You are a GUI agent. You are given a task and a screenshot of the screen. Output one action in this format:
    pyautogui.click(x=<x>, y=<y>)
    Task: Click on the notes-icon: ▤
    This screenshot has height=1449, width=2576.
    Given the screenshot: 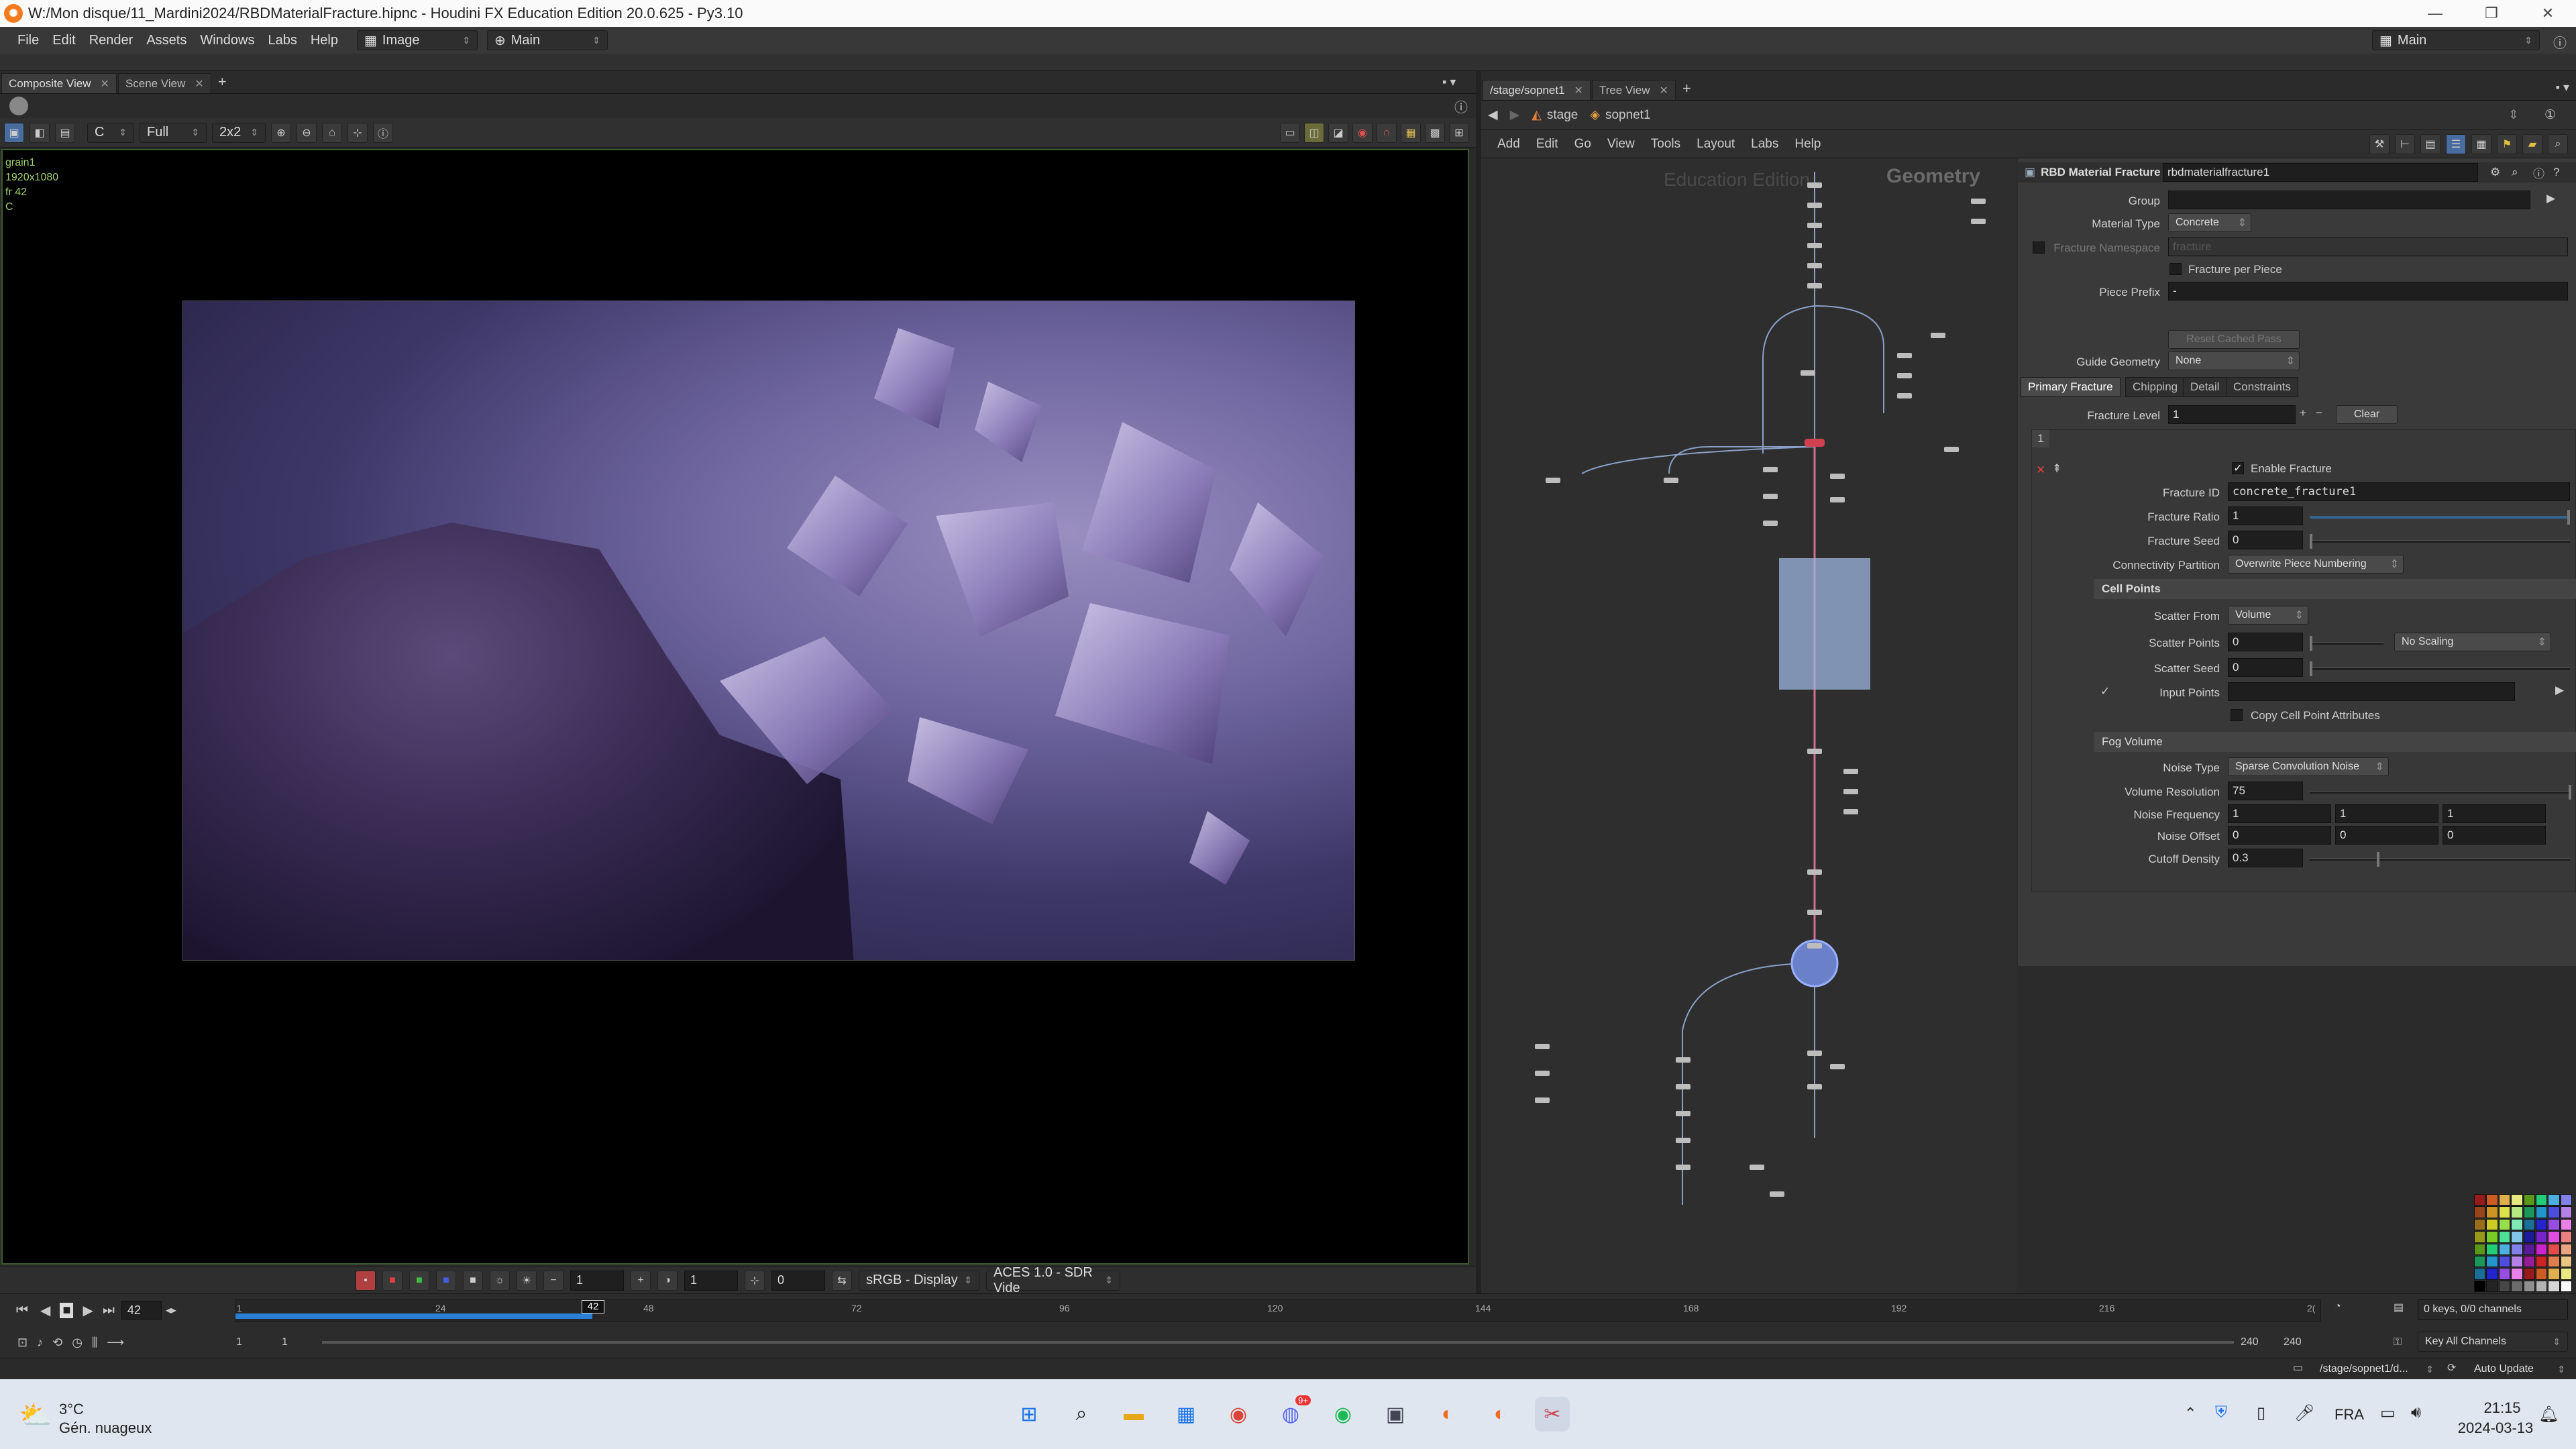 What is the action you would take?
    pyautogui.click(x=2430, y=143)
    